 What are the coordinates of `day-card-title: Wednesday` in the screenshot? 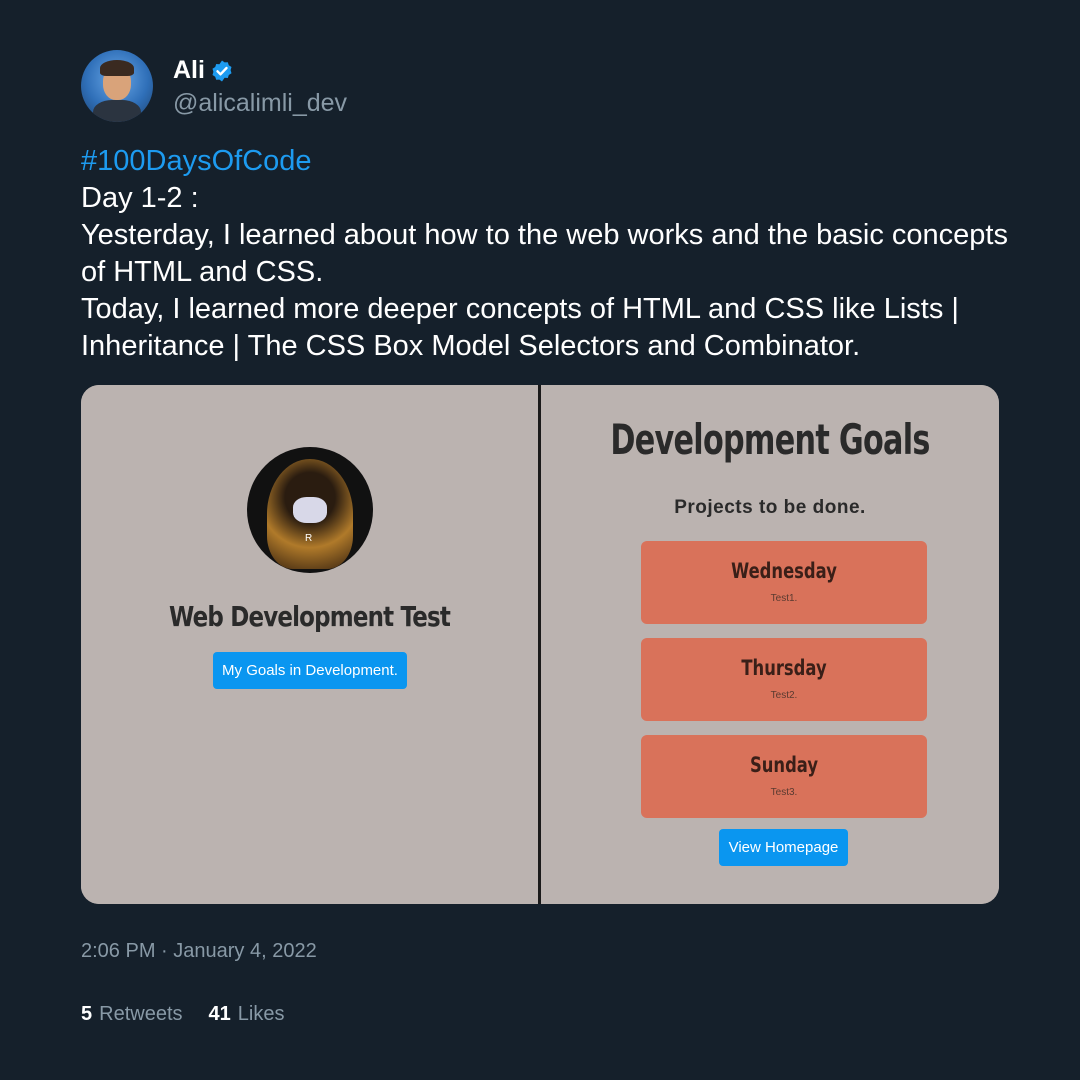 It's located at (784, 571).